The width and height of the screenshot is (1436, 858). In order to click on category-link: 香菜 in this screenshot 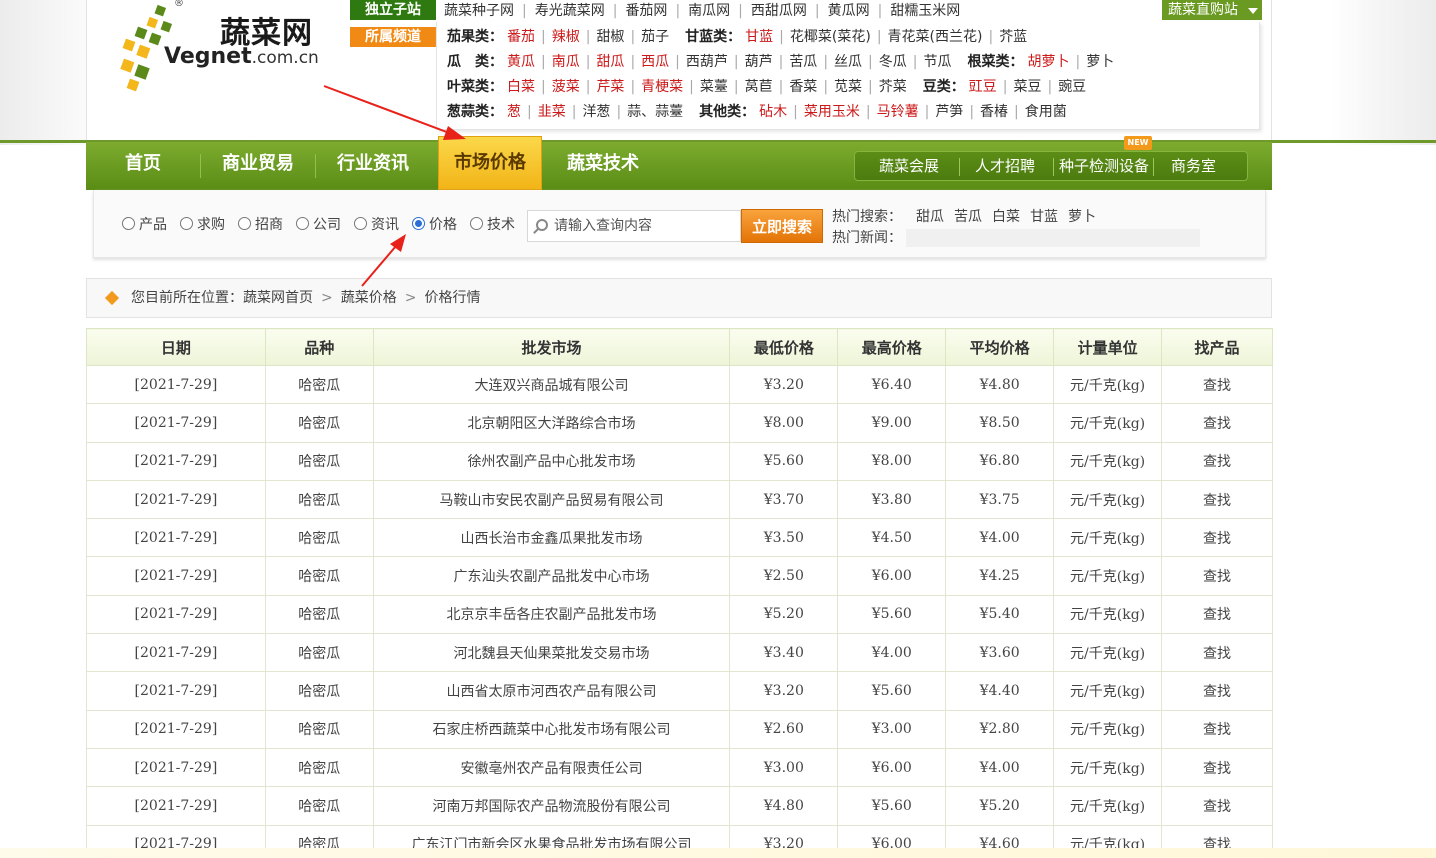, I will do `click(803, 87)`.